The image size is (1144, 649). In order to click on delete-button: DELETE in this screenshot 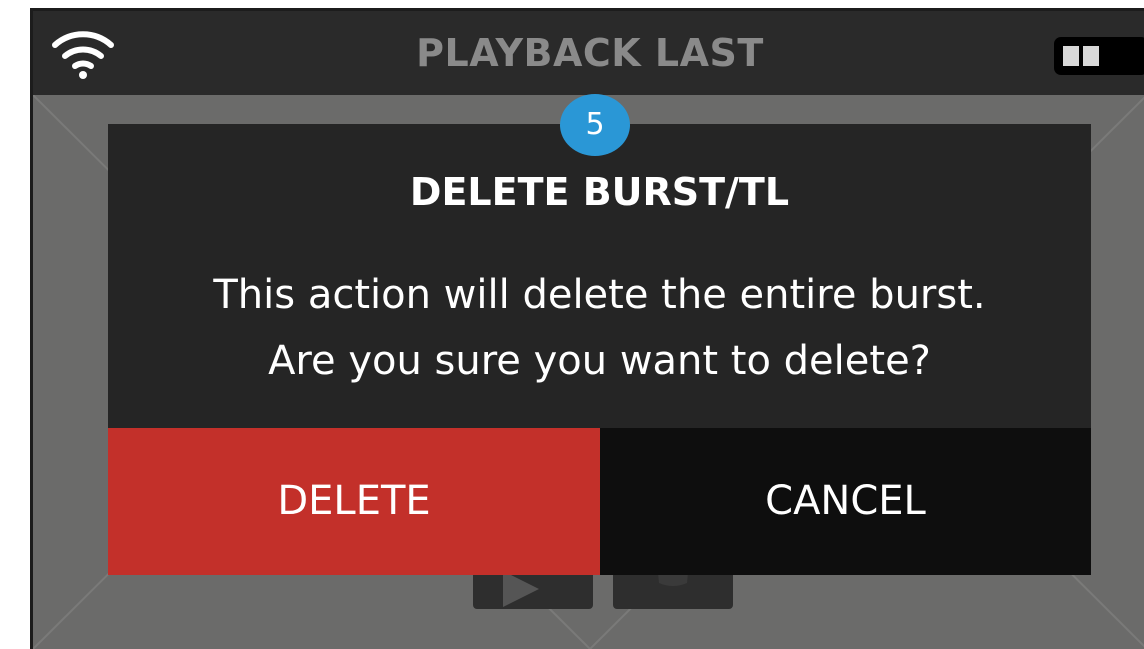, I will do `click(354, 501)`.